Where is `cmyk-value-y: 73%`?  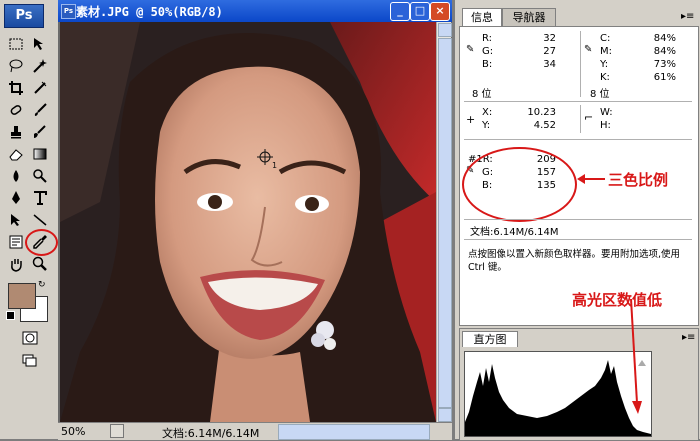 cmyk-value-y: 73% is located at coordinates (664, 64).